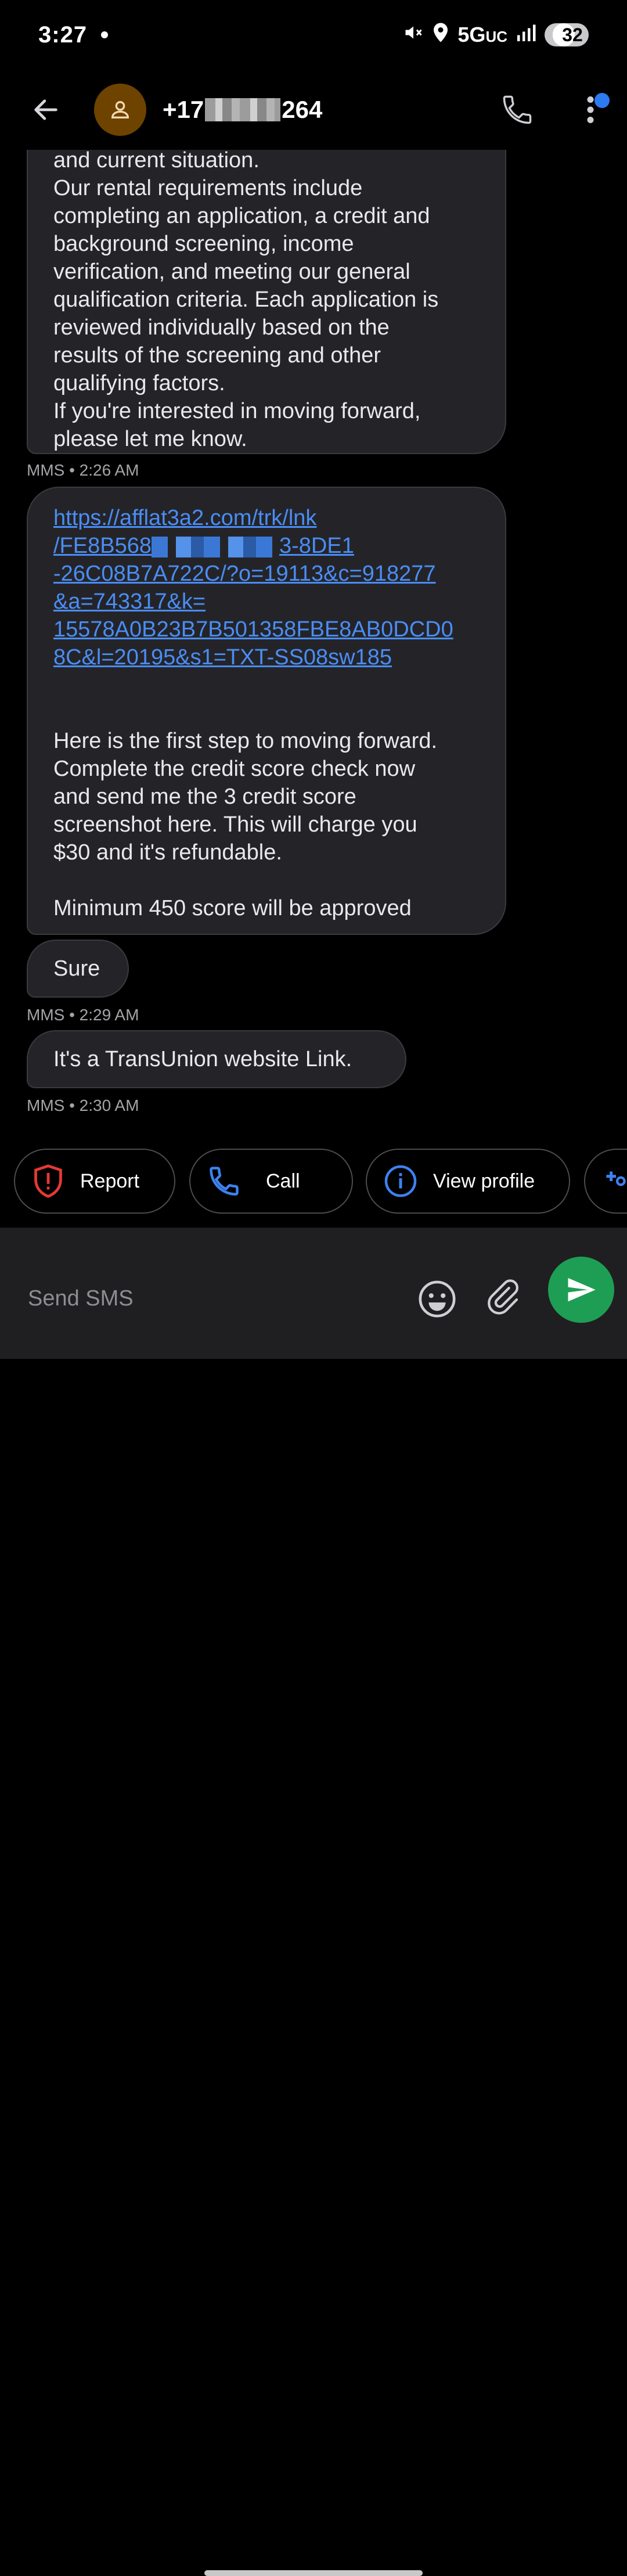 The height and width of the screenshot is (2576, 627). What do you see at coordinates (203, 1059) in the screenshot?
I see `message-text: It's a TransUnion website Link.` at bounding box center [203, 1059].